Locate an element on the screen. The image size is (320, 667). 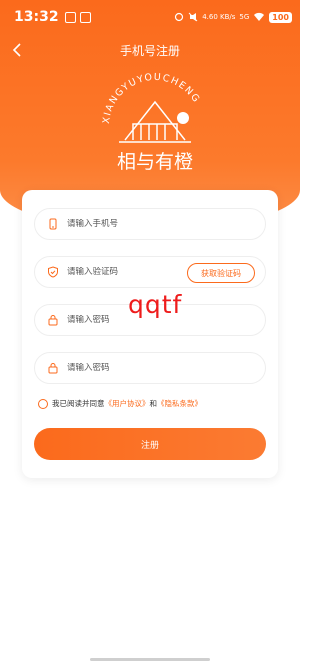
confirm-password-input is located at coordinates (122, 368).